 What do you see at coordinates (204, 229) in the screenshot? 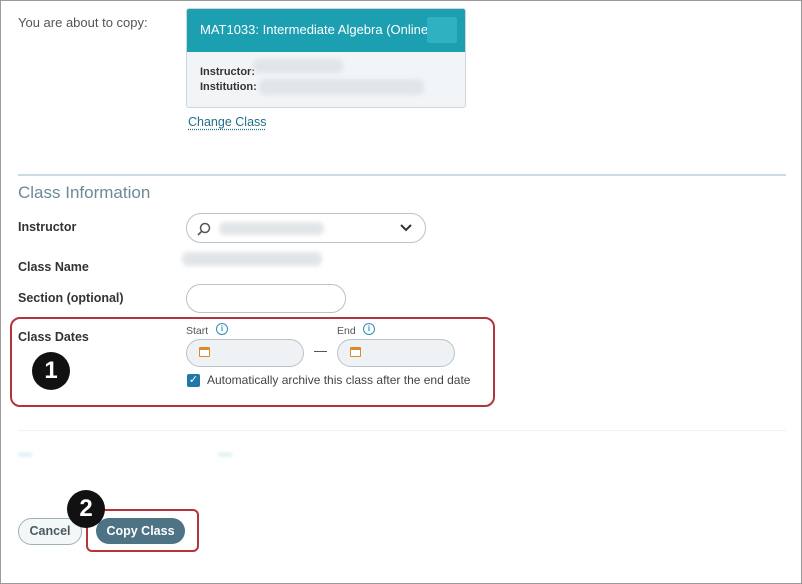
I see `search-icon` at bounding box center [204, 229].